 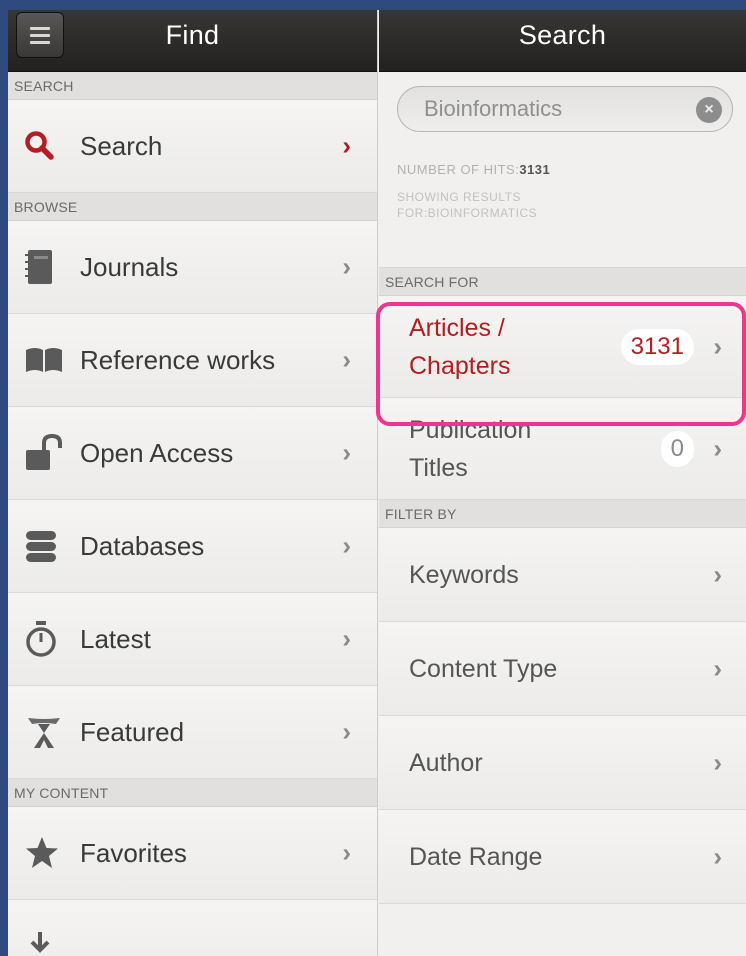 I want to click on sidebar-item-open-access: Open Access ›, so click(x=192, y=453).